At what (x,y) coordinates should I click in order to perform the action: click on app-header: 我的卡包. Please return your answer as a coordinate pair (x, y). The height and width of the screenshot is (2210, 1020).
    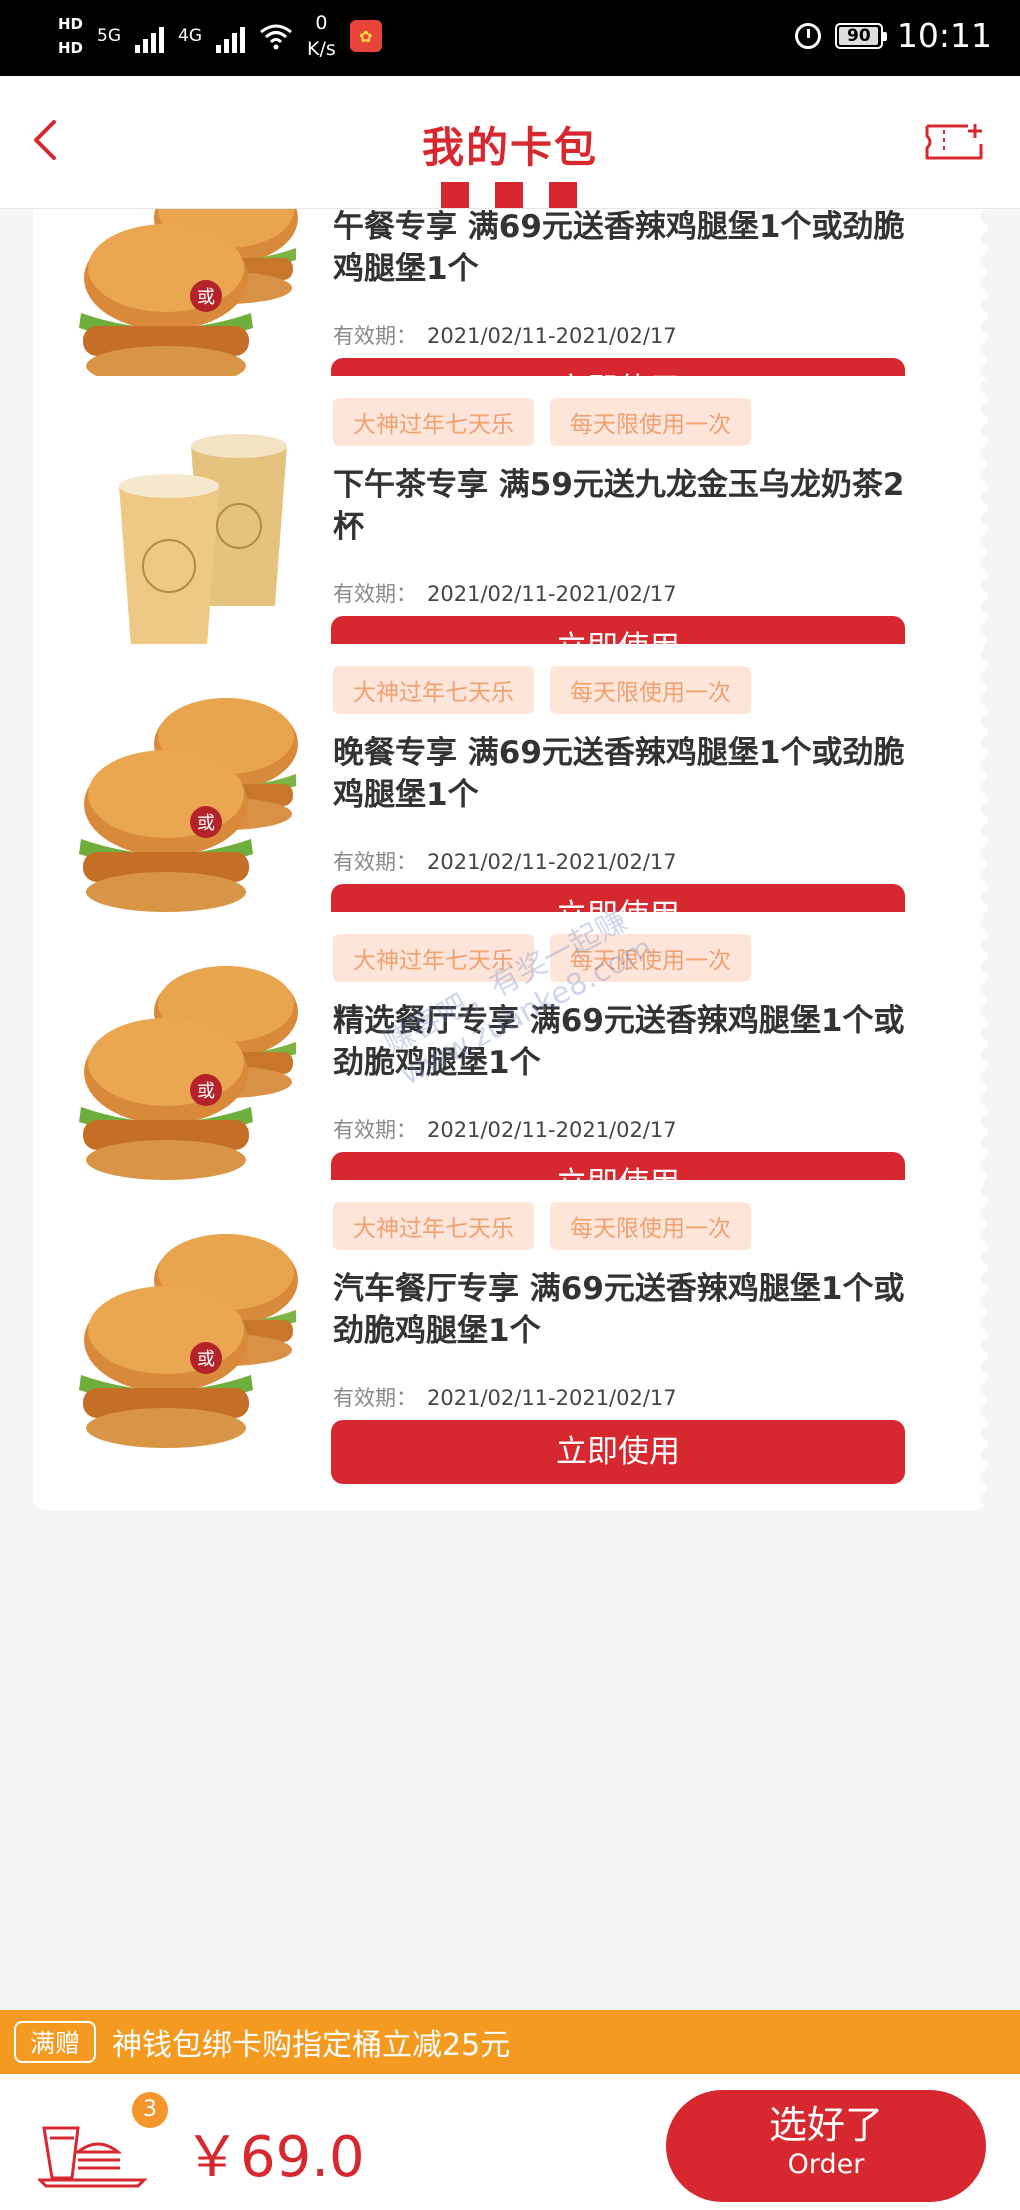
    Looking at the image, I should click on (510, 142).